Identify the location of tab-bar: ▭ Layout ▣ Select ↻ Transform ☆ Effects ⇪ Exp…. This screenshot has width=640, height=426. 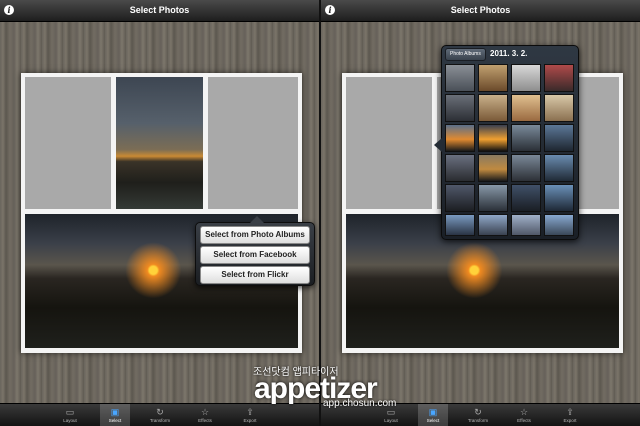
(159, 414).